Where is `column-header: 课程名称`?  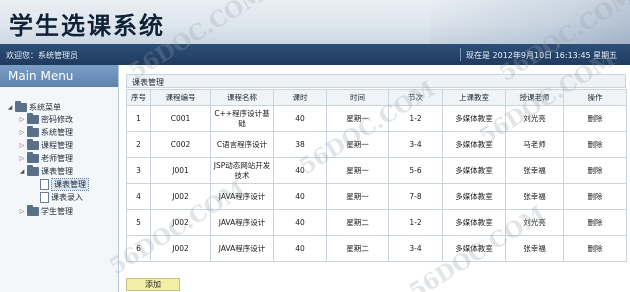
column-header: 课程名称 is located at coordinates (242, 97).